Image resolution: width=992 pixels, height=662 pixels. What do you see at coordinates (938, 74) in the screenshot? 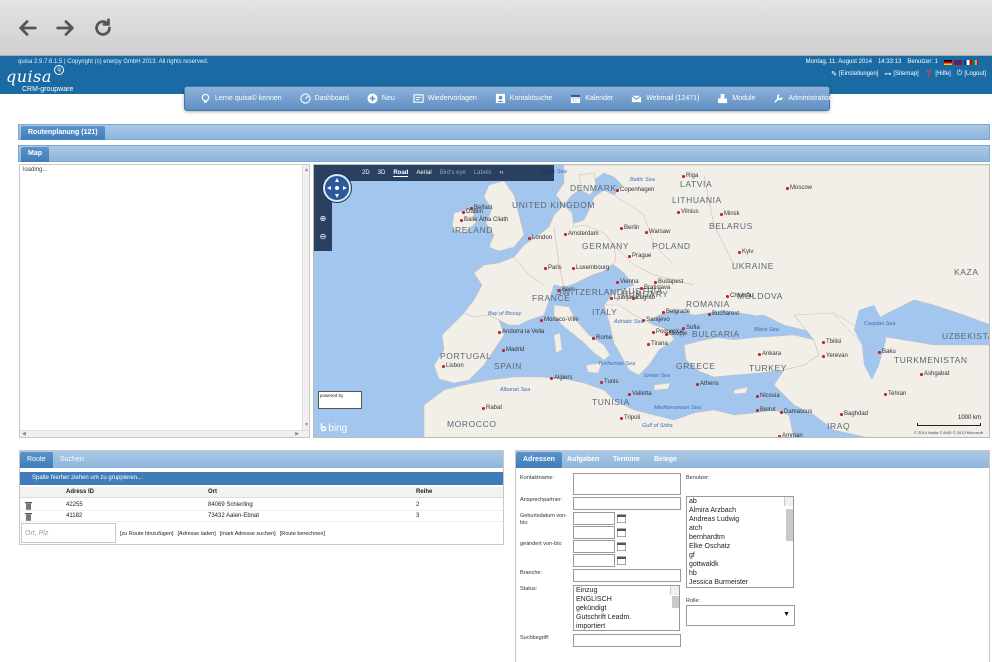
I see `help-link: ❓ [Hilfe]` at bounding box center [938, 74].